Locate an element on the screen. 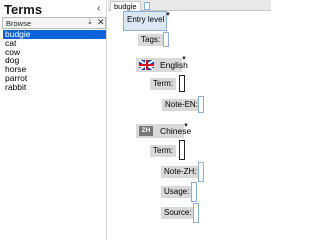 The width and height of the screenshot is (320, 240). chinese-writing-system: ZH Chinese is located at coordinates (163, 131).